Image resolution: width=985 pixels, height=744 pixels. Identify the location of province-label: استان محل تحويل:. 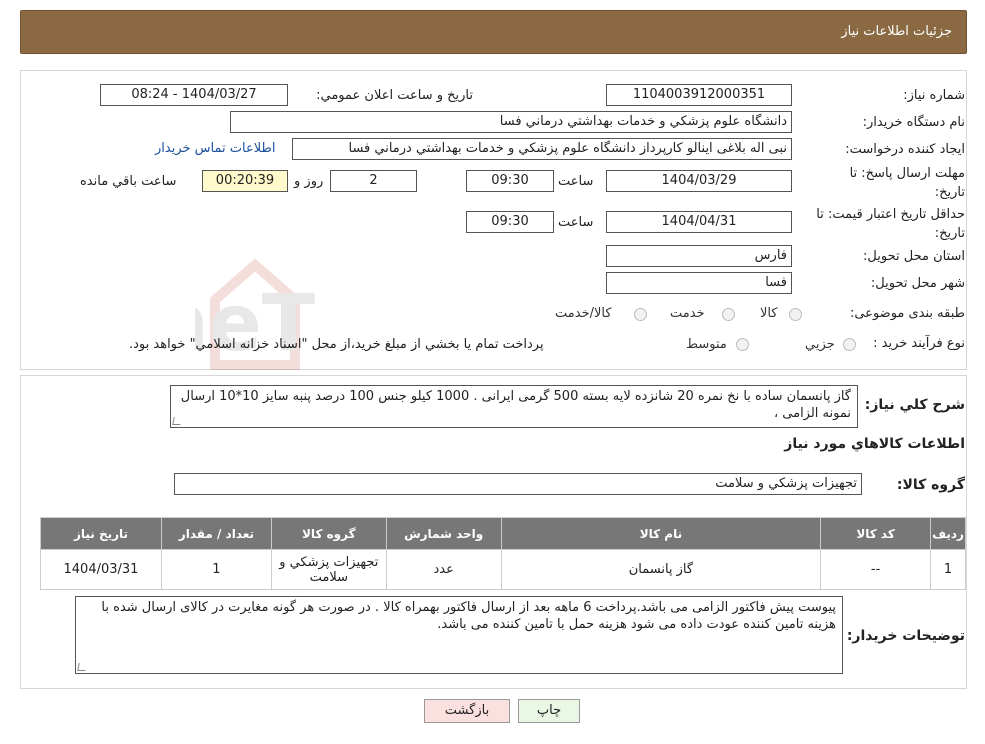
(914, 256).